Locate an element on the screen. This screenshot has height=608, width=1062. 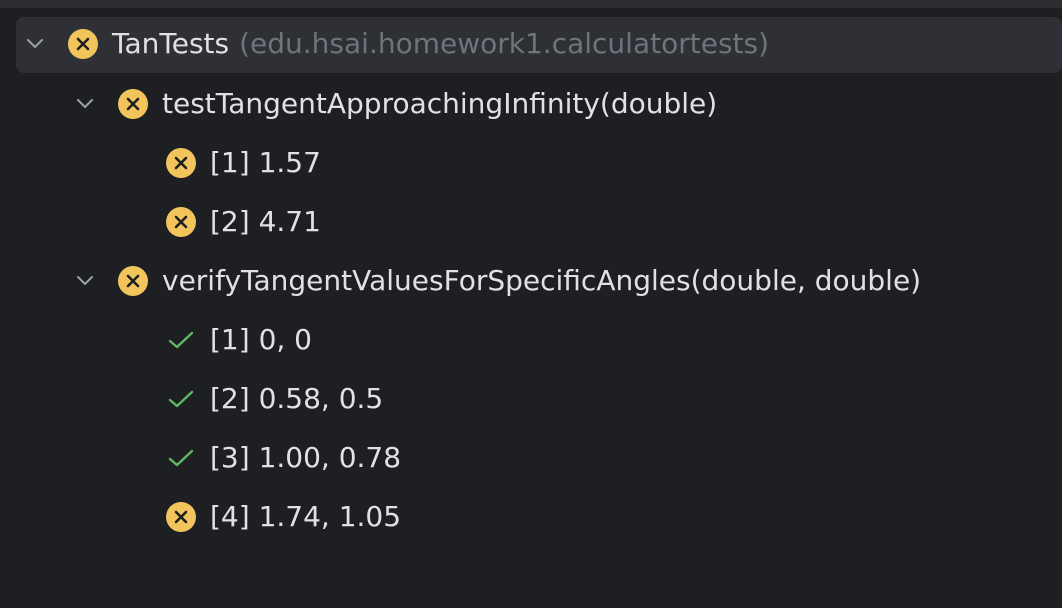
test-case-label: [1] 1.57 is located at coordinates (265, 162).